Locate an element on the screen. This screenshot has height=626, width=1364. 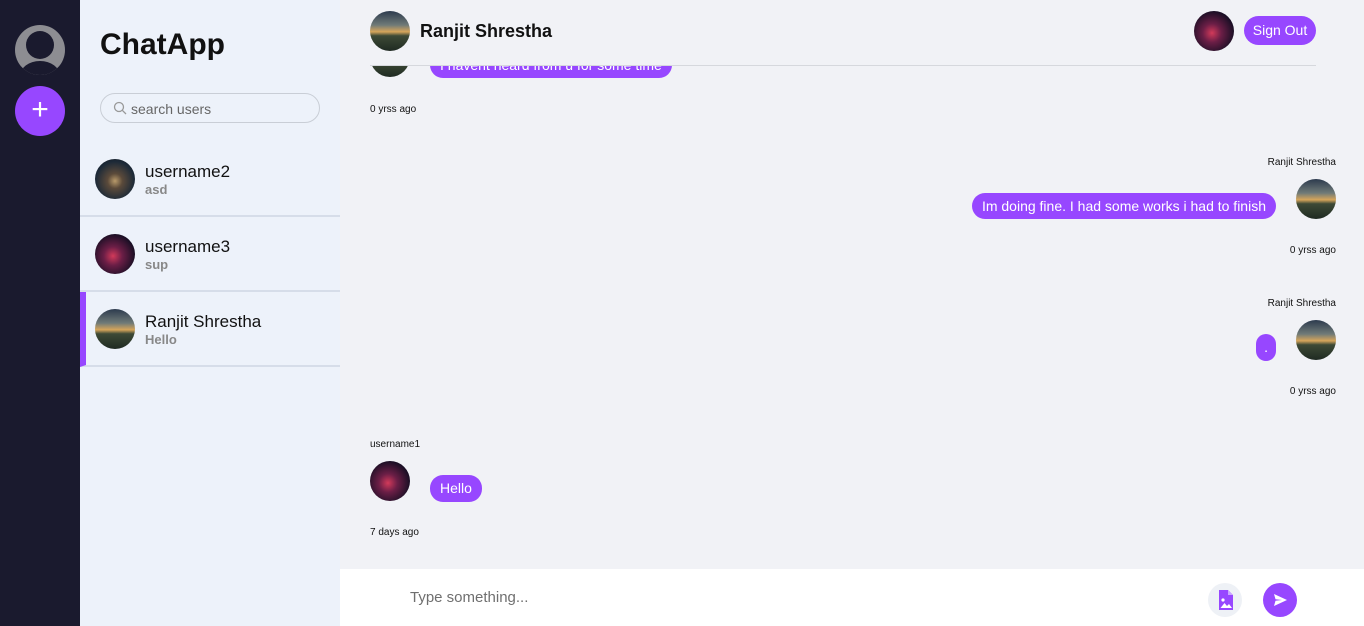
message-composer is located at coordinates (852, 597).